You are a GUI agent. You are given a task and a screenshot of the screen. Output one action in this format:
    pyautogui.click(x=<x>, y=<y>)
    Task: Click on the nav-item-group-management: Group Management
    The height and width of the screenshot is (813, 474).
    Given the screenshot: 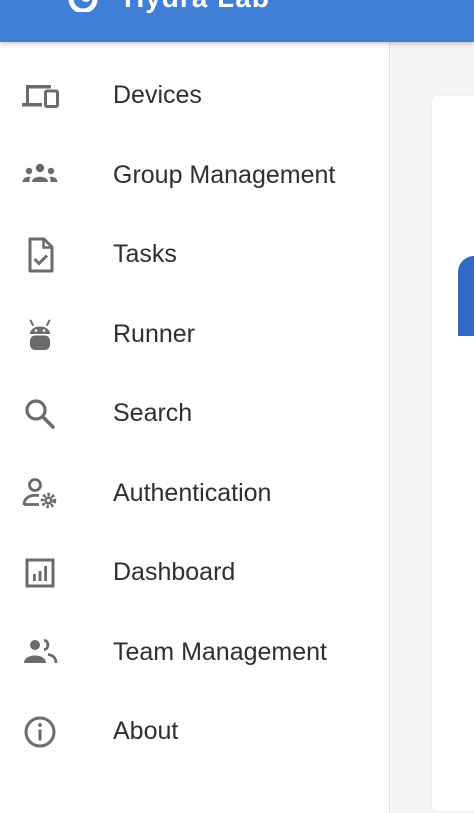 What is the action you would take?
    pyautogui.click(x=194, y=176)
    